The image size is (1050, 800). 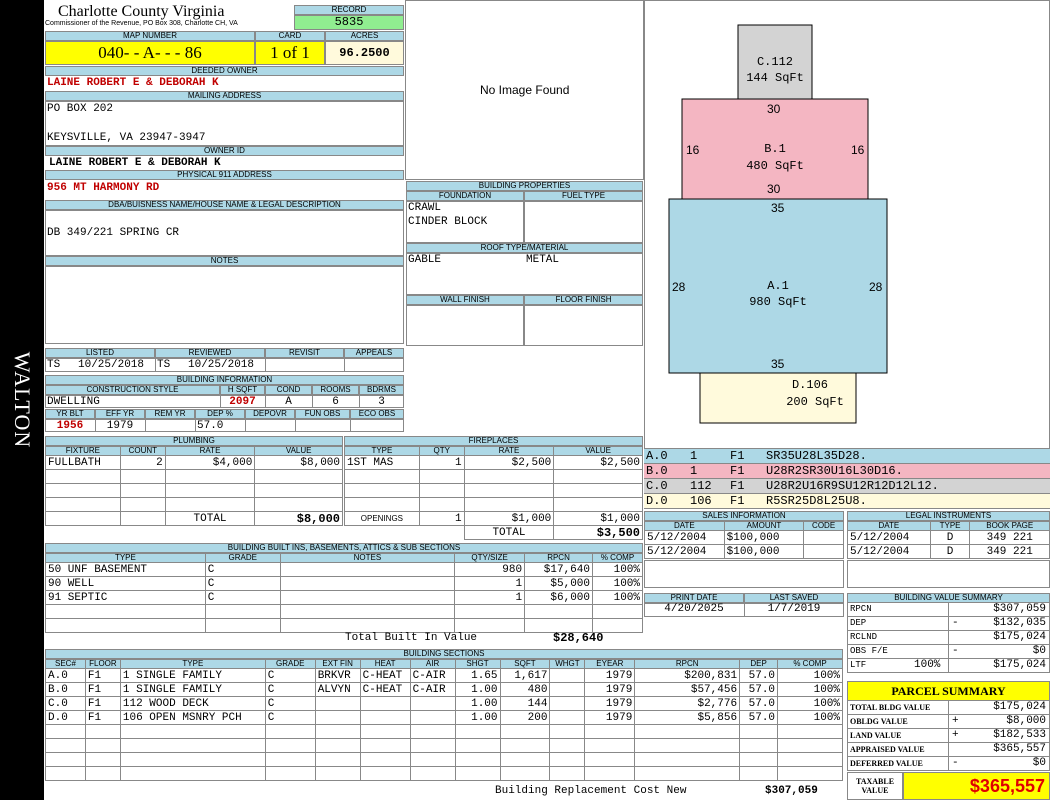 What do you see at coordinates (224, 305) in the screenshot?
I see `notes-box` at bounding box center [224, 305].